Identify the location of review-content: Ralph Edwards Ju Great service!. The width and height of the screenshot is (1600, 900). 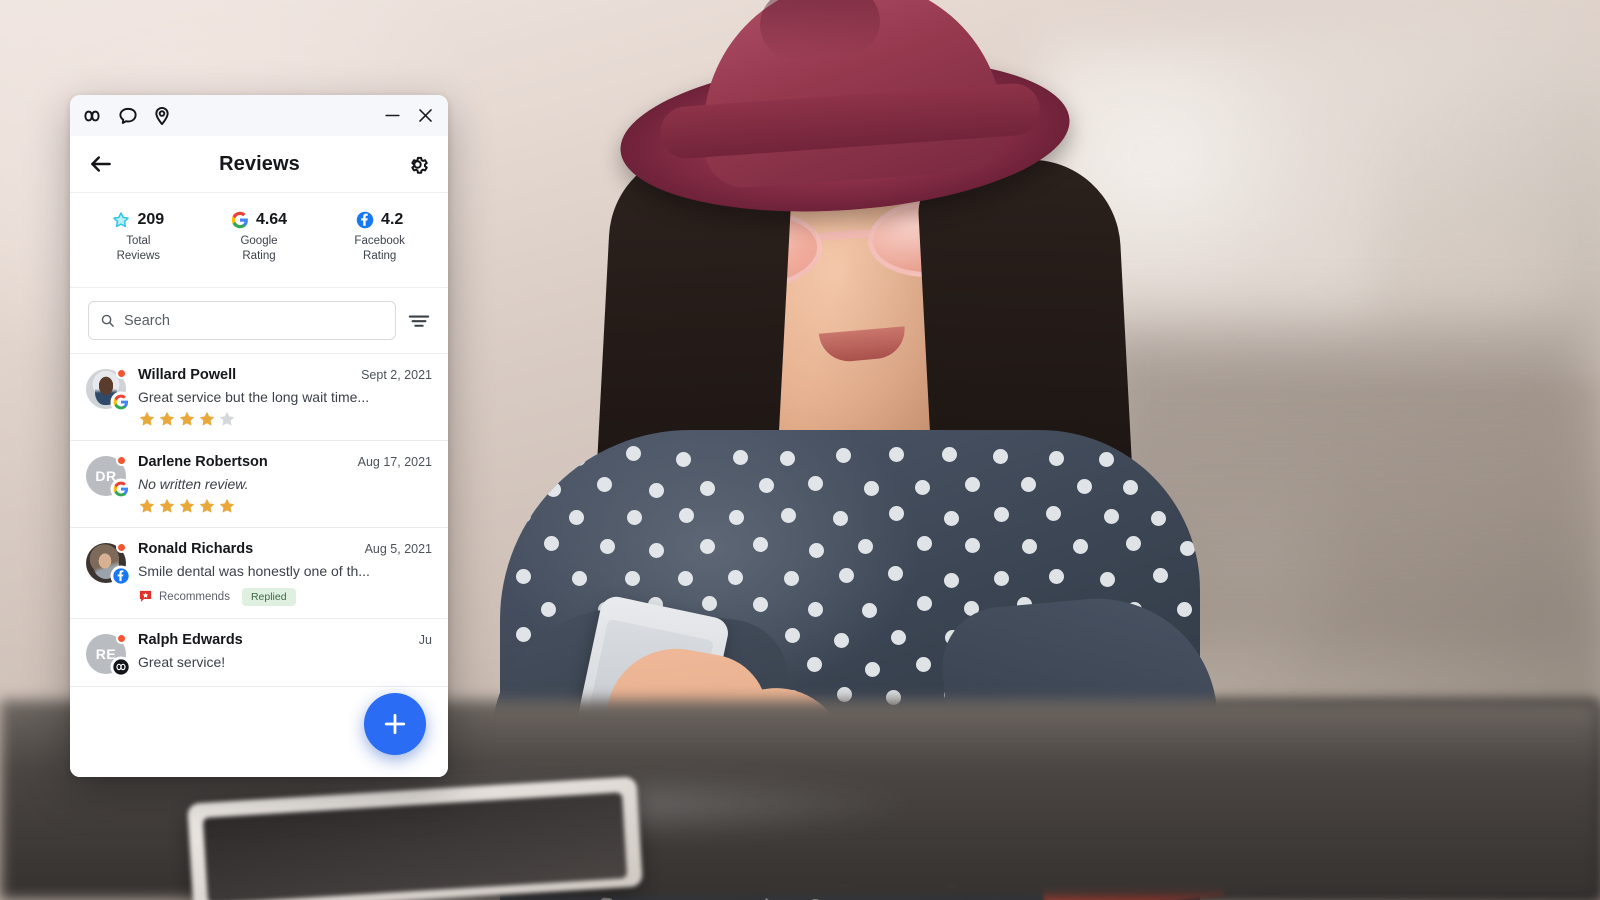
(285, 653).